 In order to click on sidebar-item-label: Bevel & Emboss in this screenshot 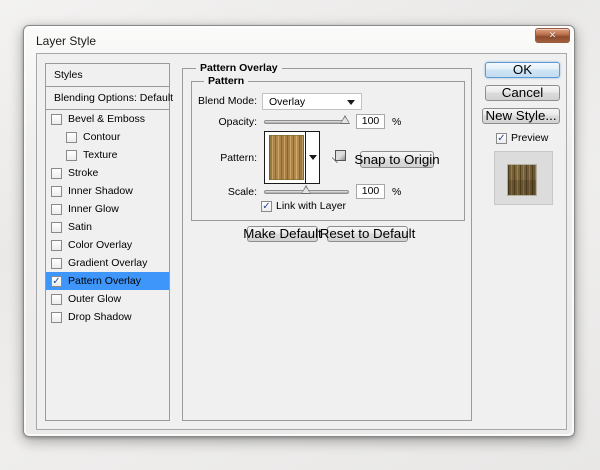, I will do `click(107, 119)`.